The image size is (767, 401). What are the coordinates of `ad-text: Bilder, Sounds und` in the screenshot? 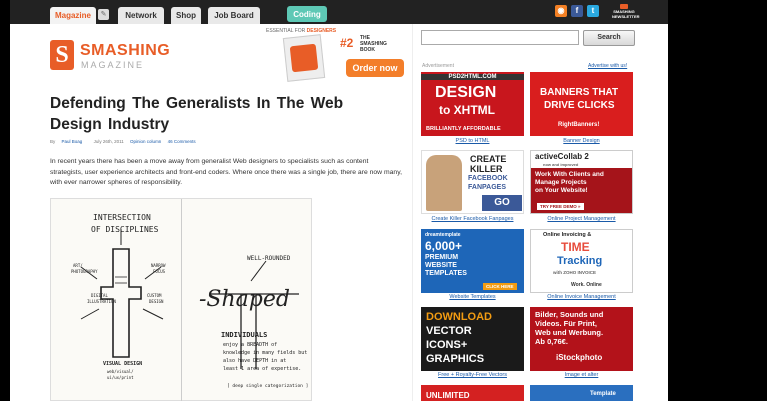 It's located at (569, 314).